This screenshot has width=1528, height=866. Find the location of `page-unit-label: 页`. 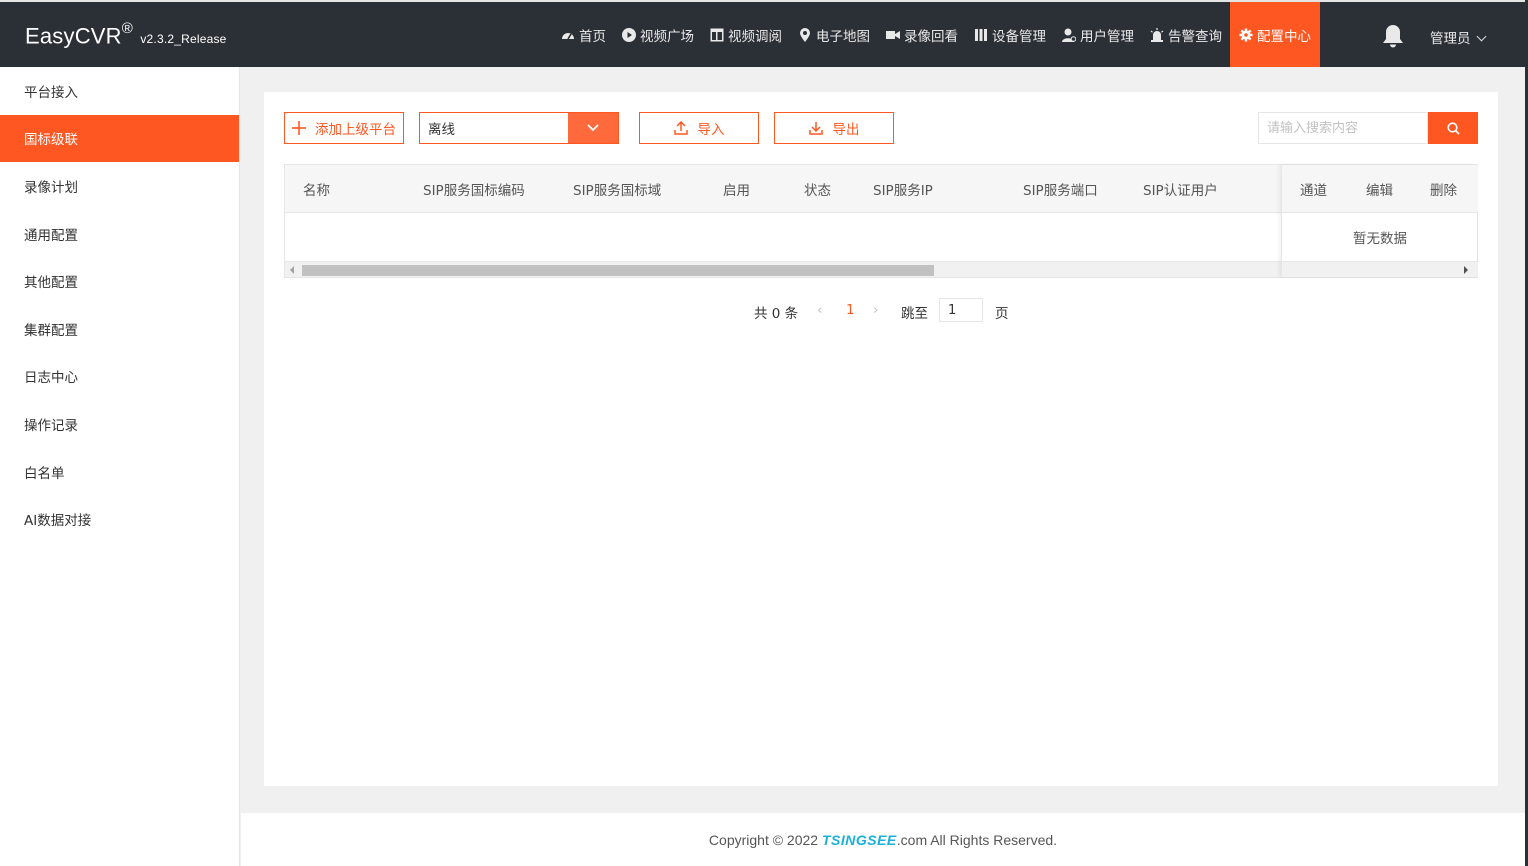

page-unit-label: 页 is located at coordinates (1002, 314).